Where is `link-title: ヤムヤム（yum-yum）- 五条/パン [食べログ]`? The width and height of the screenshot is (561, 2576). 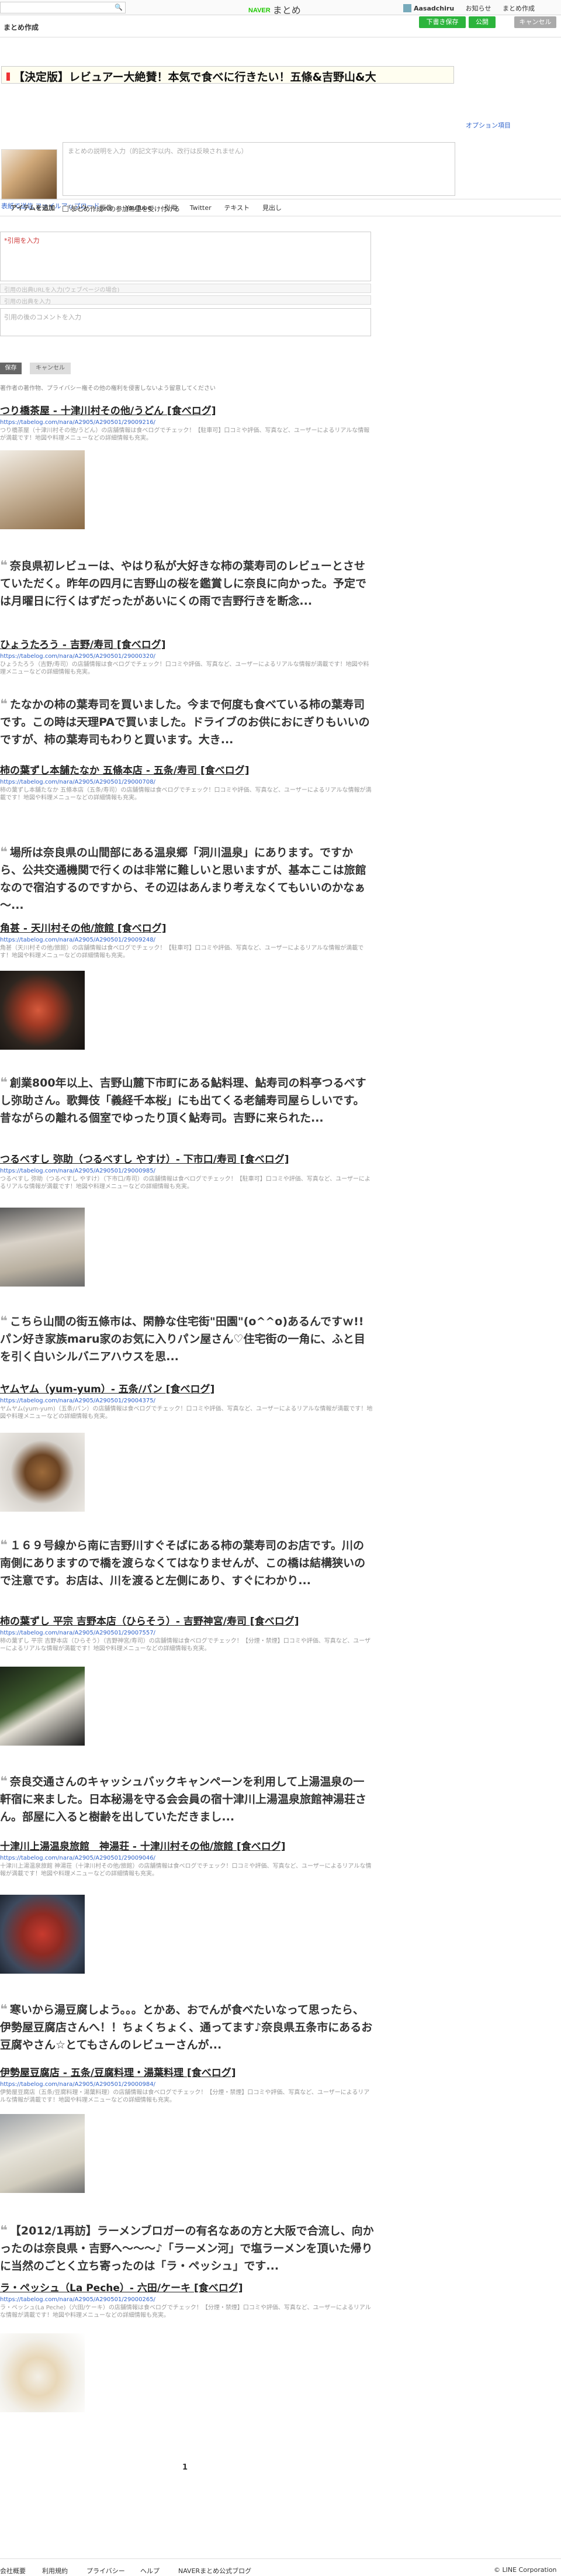
link-title: ヤムヤム（yum-yum）- 五条/パン [食べログ] is located at coordinates (187, 1389).